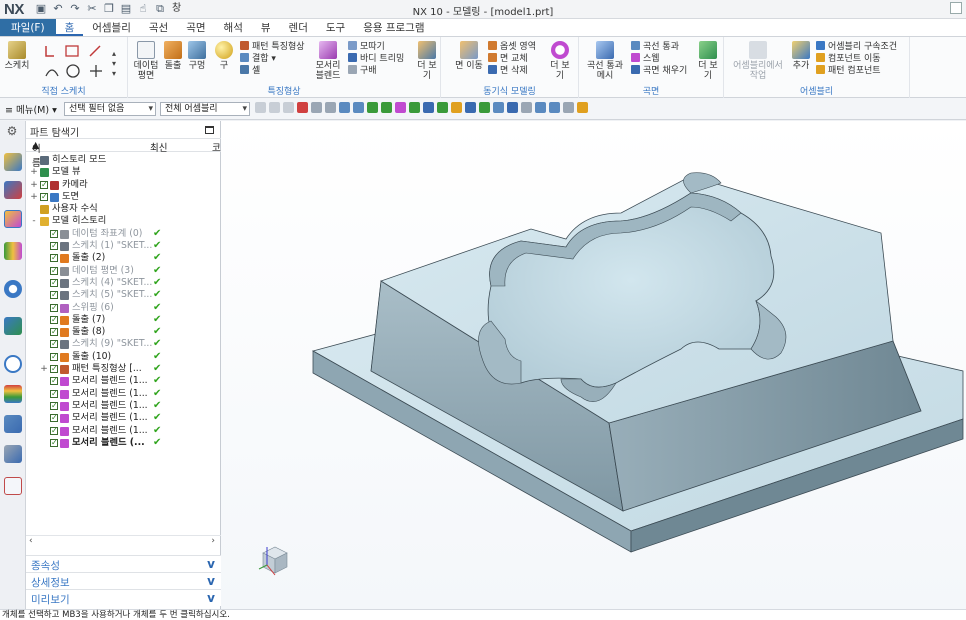 The width and height of the screenshot is (966, 620). What do you see at coordinates (123, 283) in the screenshot?
I see `tree-node: 스케치 (4) "SKET...✔` at bounding box center [123, 283].